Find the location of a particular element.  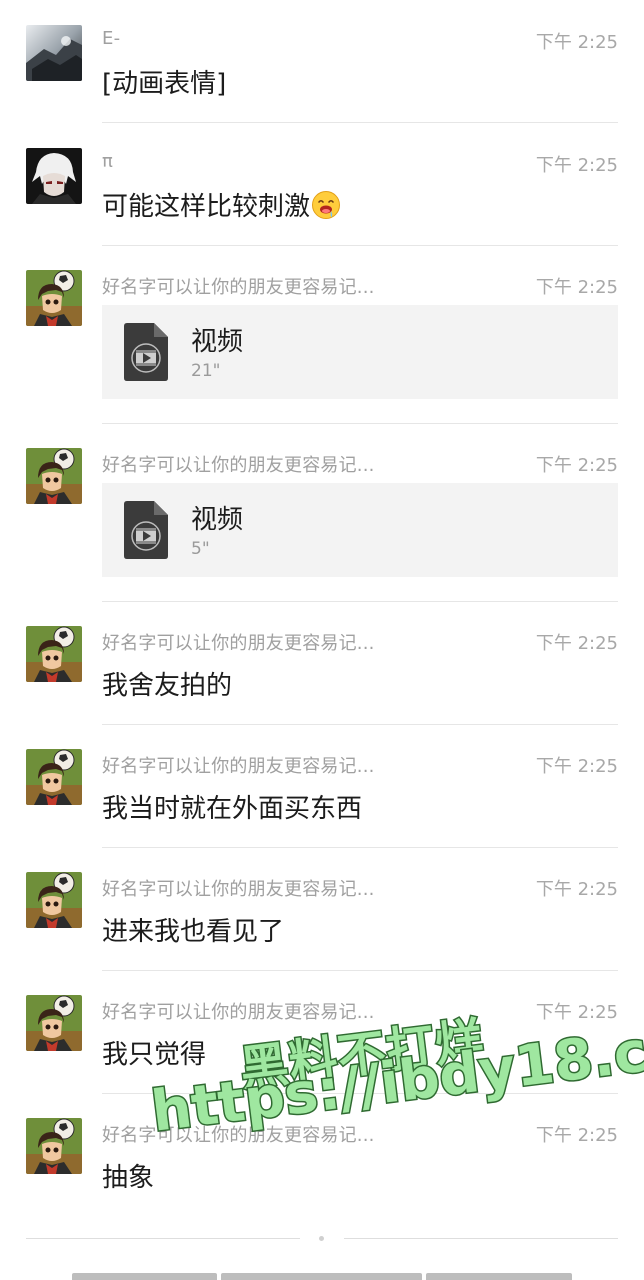

video-duration: 21" is located at coordinates (206, 371).